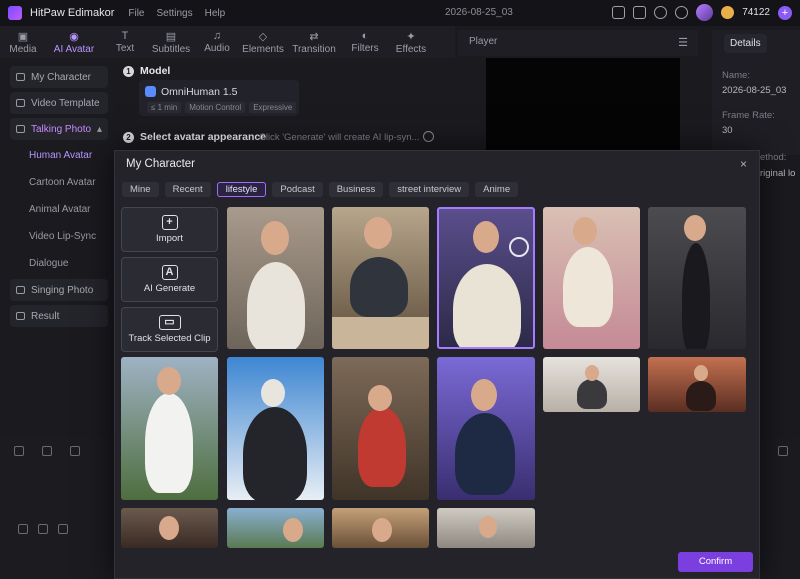 The width and height of the screenshot is (800, 579). I want to click on tool-text: T Text, so click(125, 42).